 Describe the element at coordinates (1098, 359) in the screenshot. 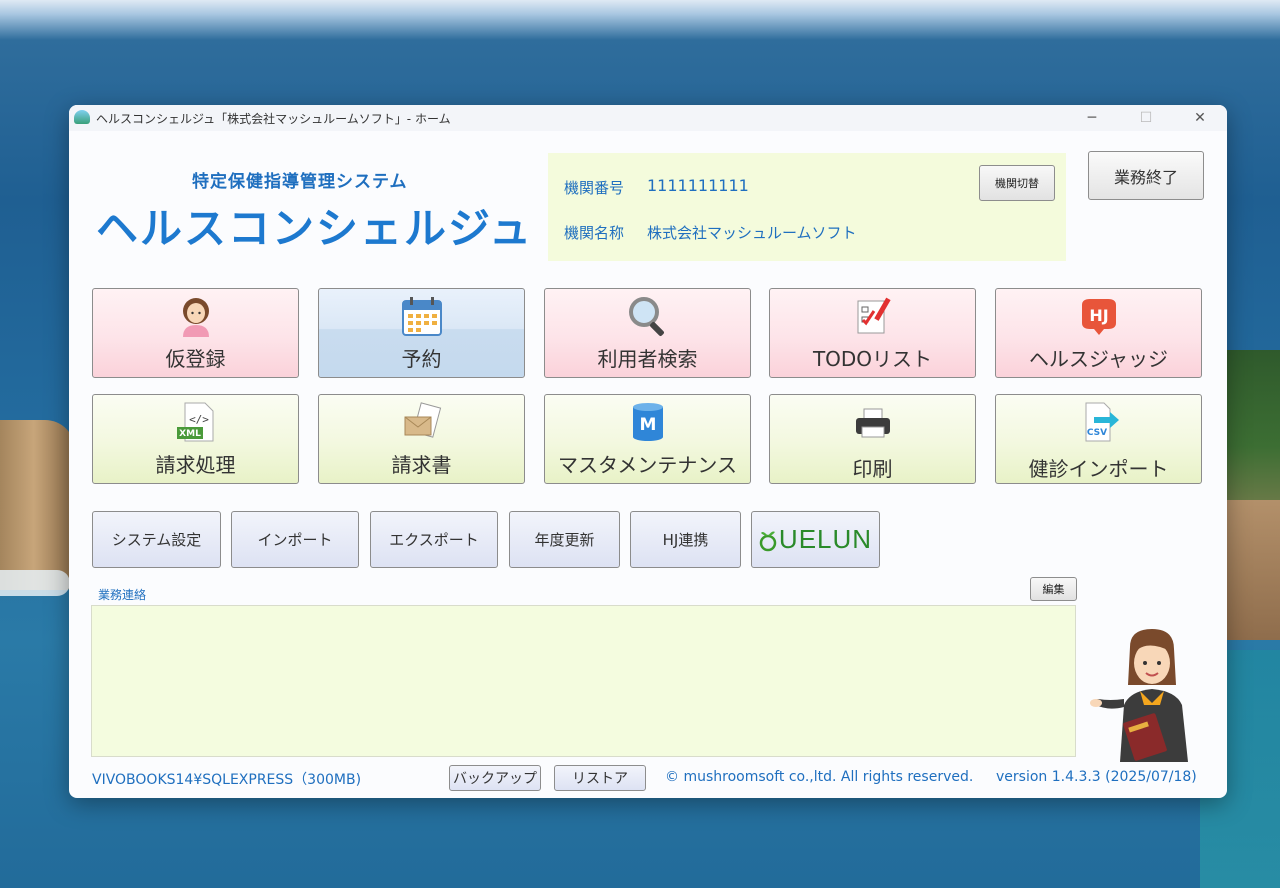

I see `tile-label: ヘルスジャッジ` at that location.